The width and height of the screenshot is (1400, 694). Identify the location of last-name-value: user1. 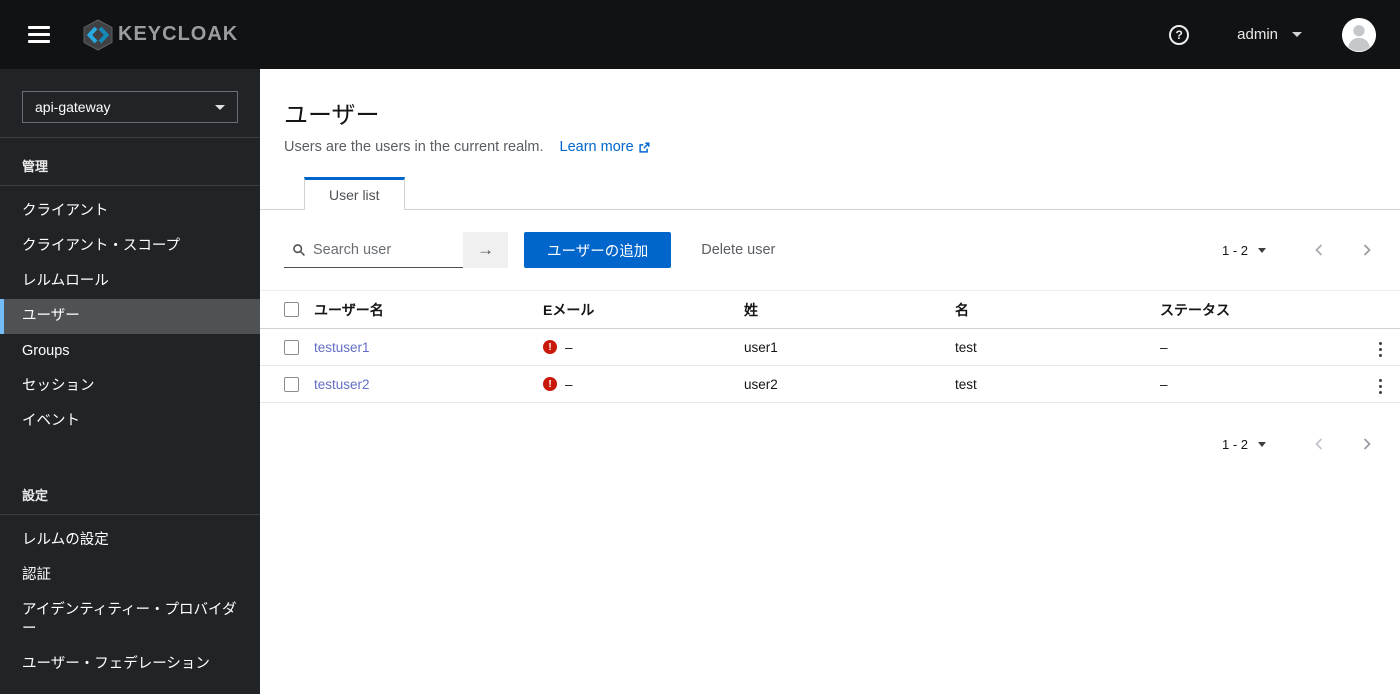
(849, 347).